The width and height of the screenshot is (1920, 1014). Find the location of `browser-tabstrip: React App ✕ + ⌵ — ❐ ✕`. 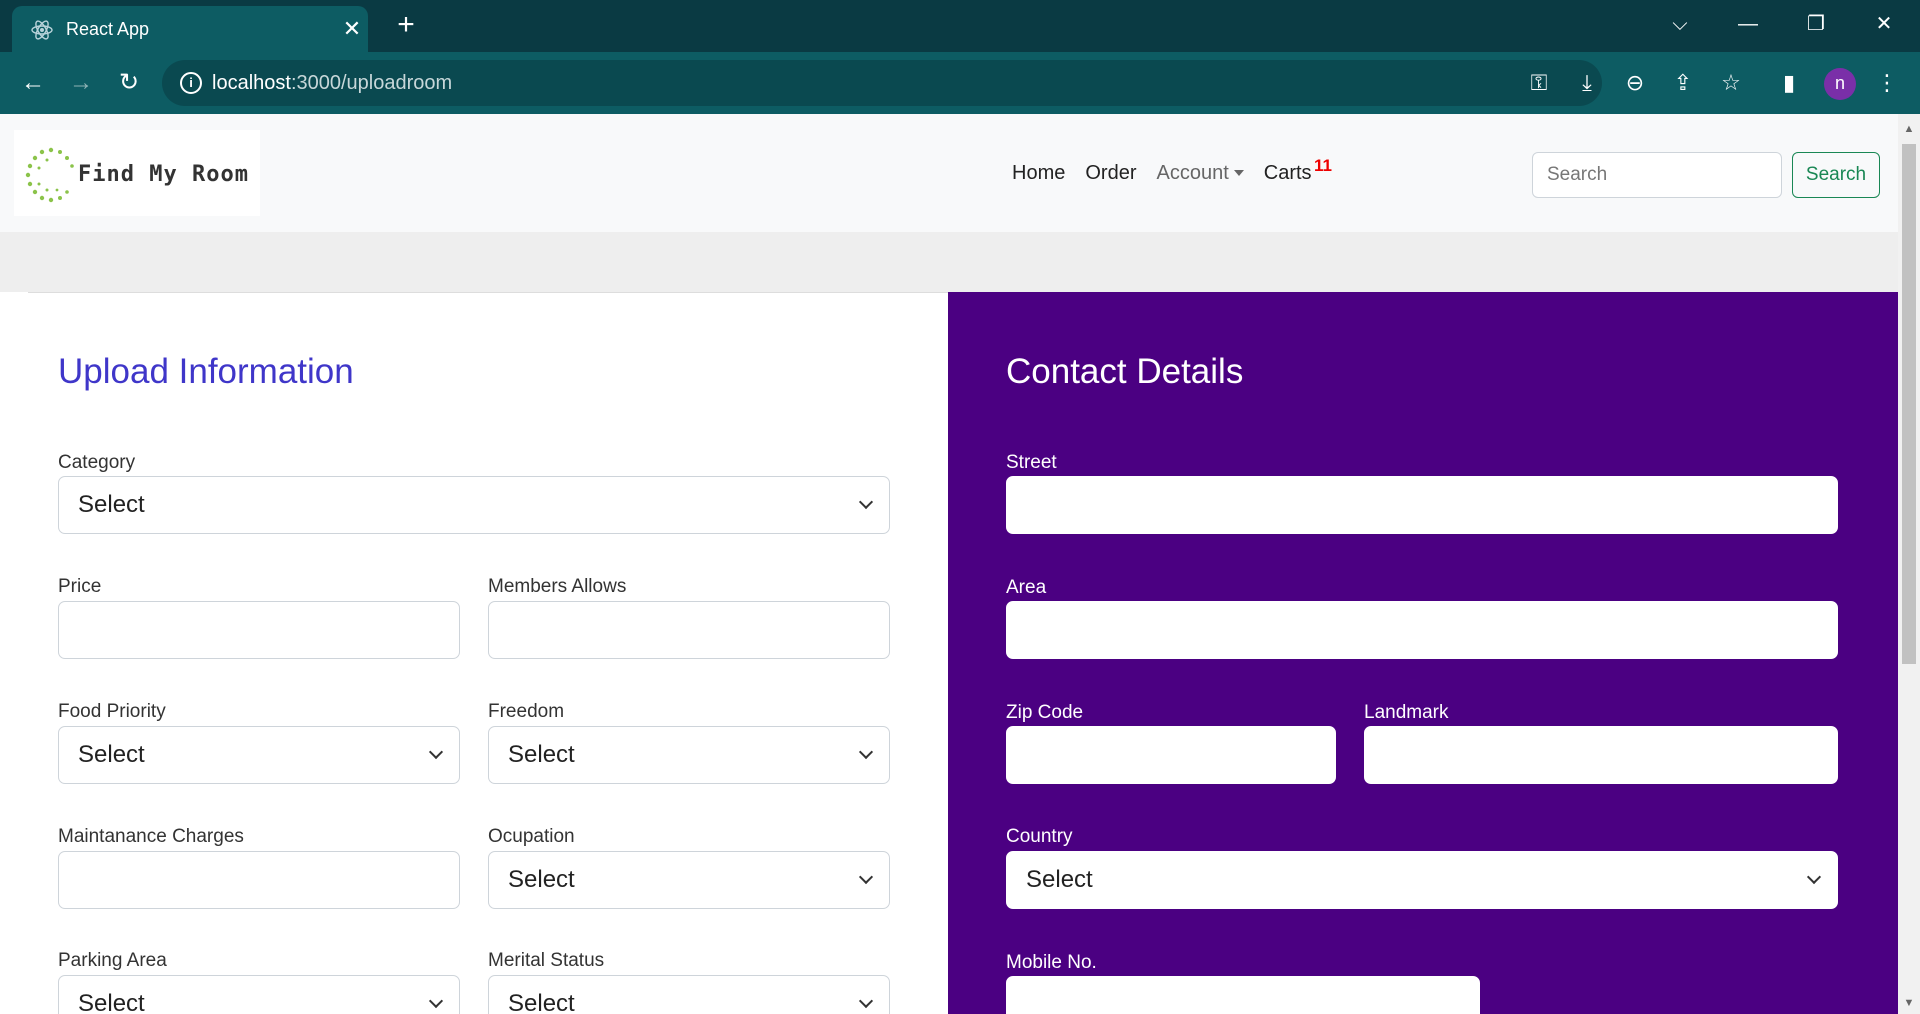

browser-tabstrip: React App ✕ + ⌵ — ❐ ✕ is located at coordinates (960, 26).